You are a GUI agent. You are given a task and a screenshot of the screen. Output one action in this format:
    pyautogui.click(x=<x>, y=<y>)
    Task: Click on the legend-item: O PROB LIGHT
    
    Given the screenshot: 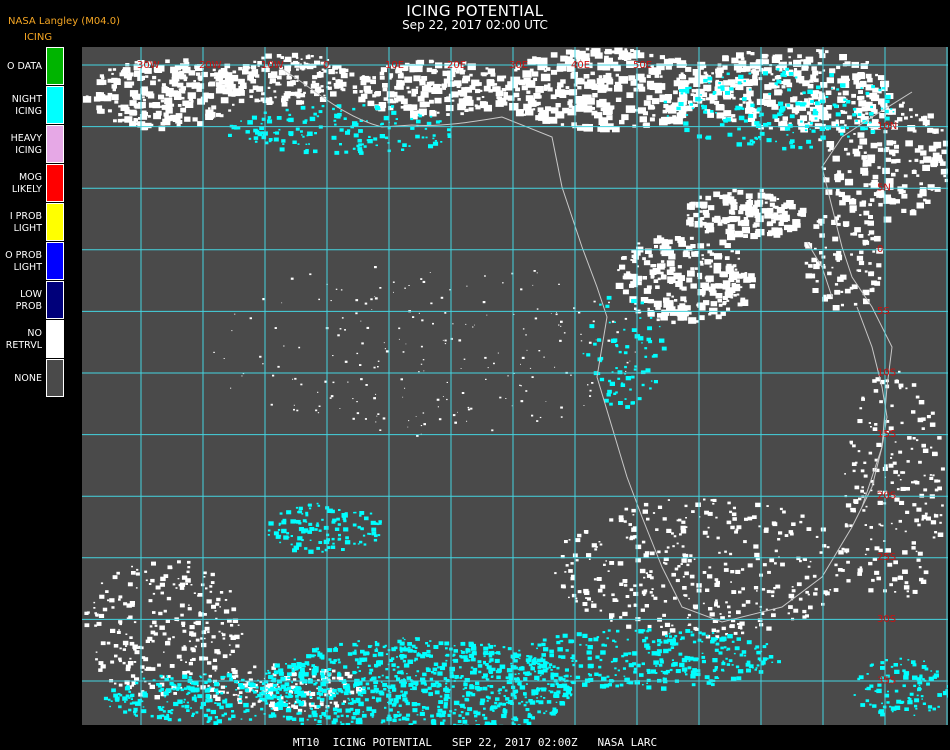 What is the action you would take?
    pyautogui.click(x=33, y=261)
    